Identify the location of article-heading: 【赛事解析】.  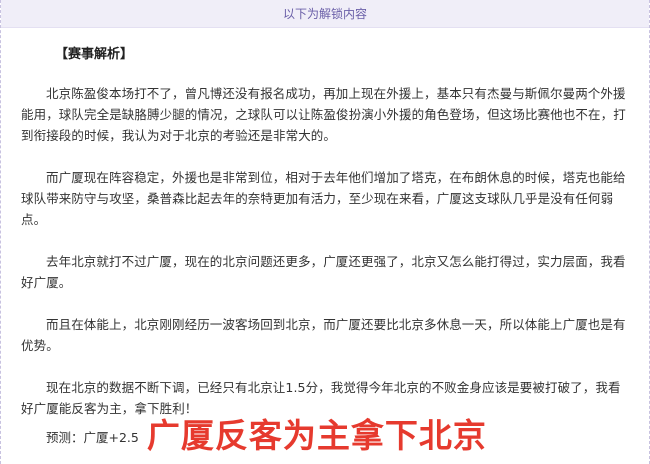
(94, 54).